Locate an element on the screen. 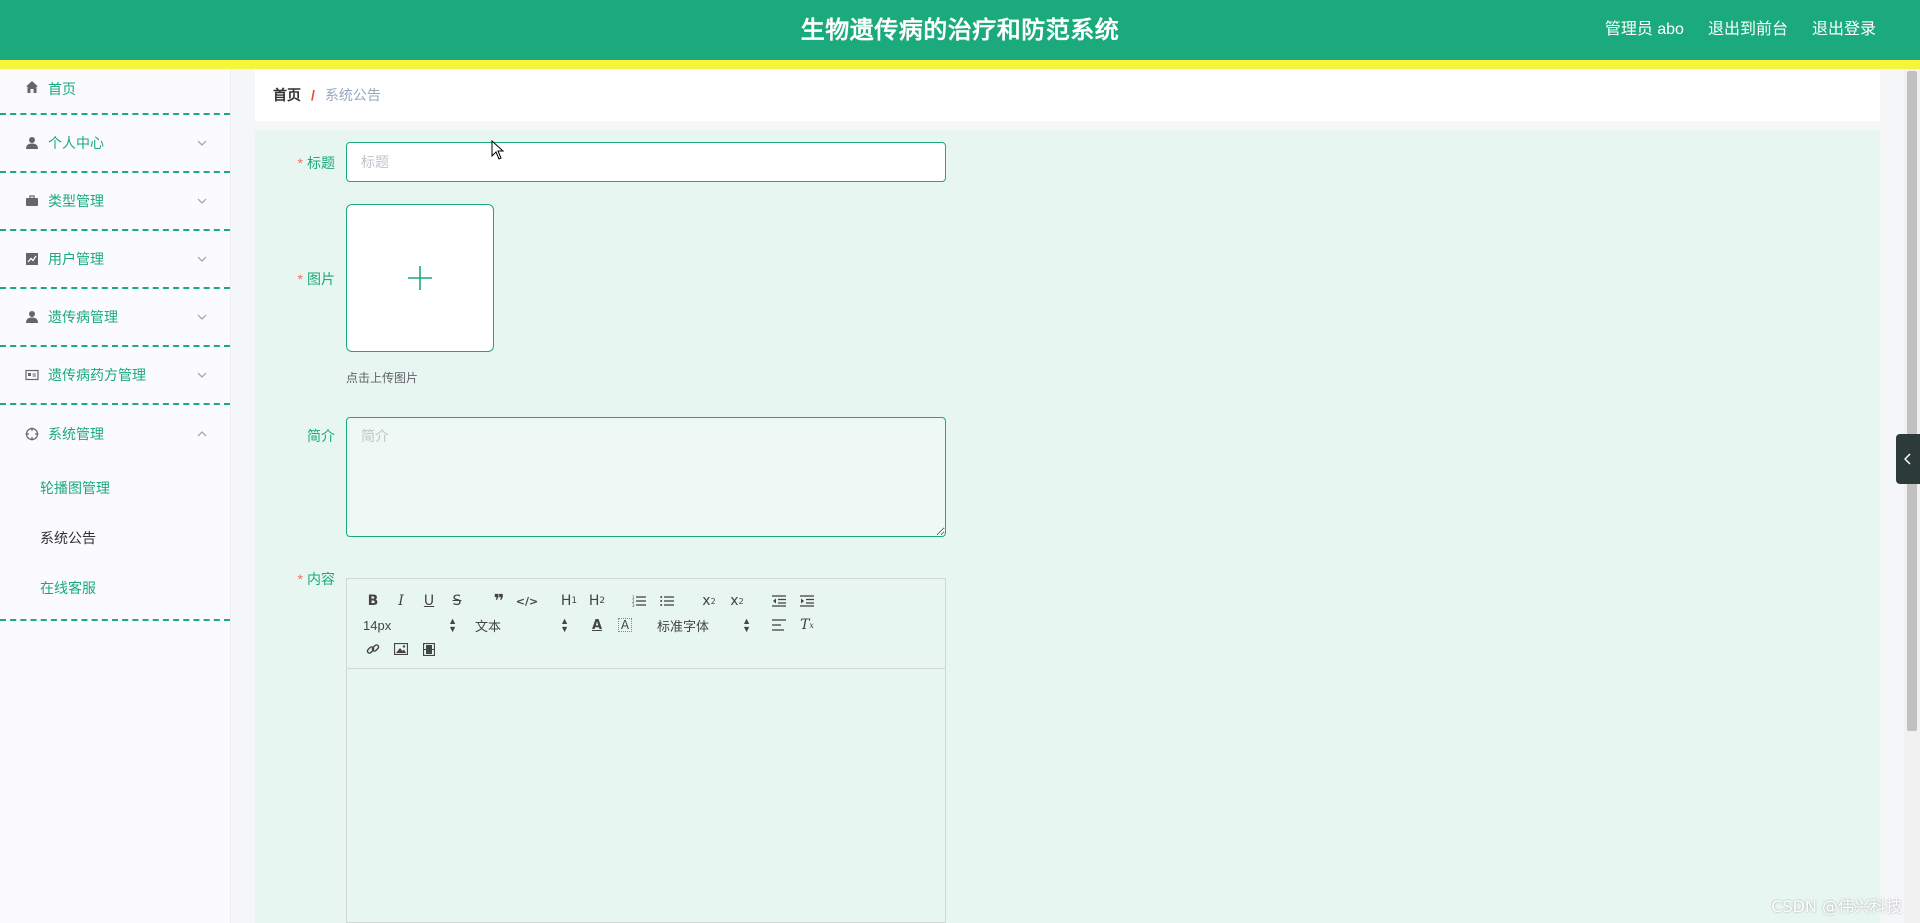 The image size is (1920, 923). heading2-button: H2 is located at coordinates (597, 601).